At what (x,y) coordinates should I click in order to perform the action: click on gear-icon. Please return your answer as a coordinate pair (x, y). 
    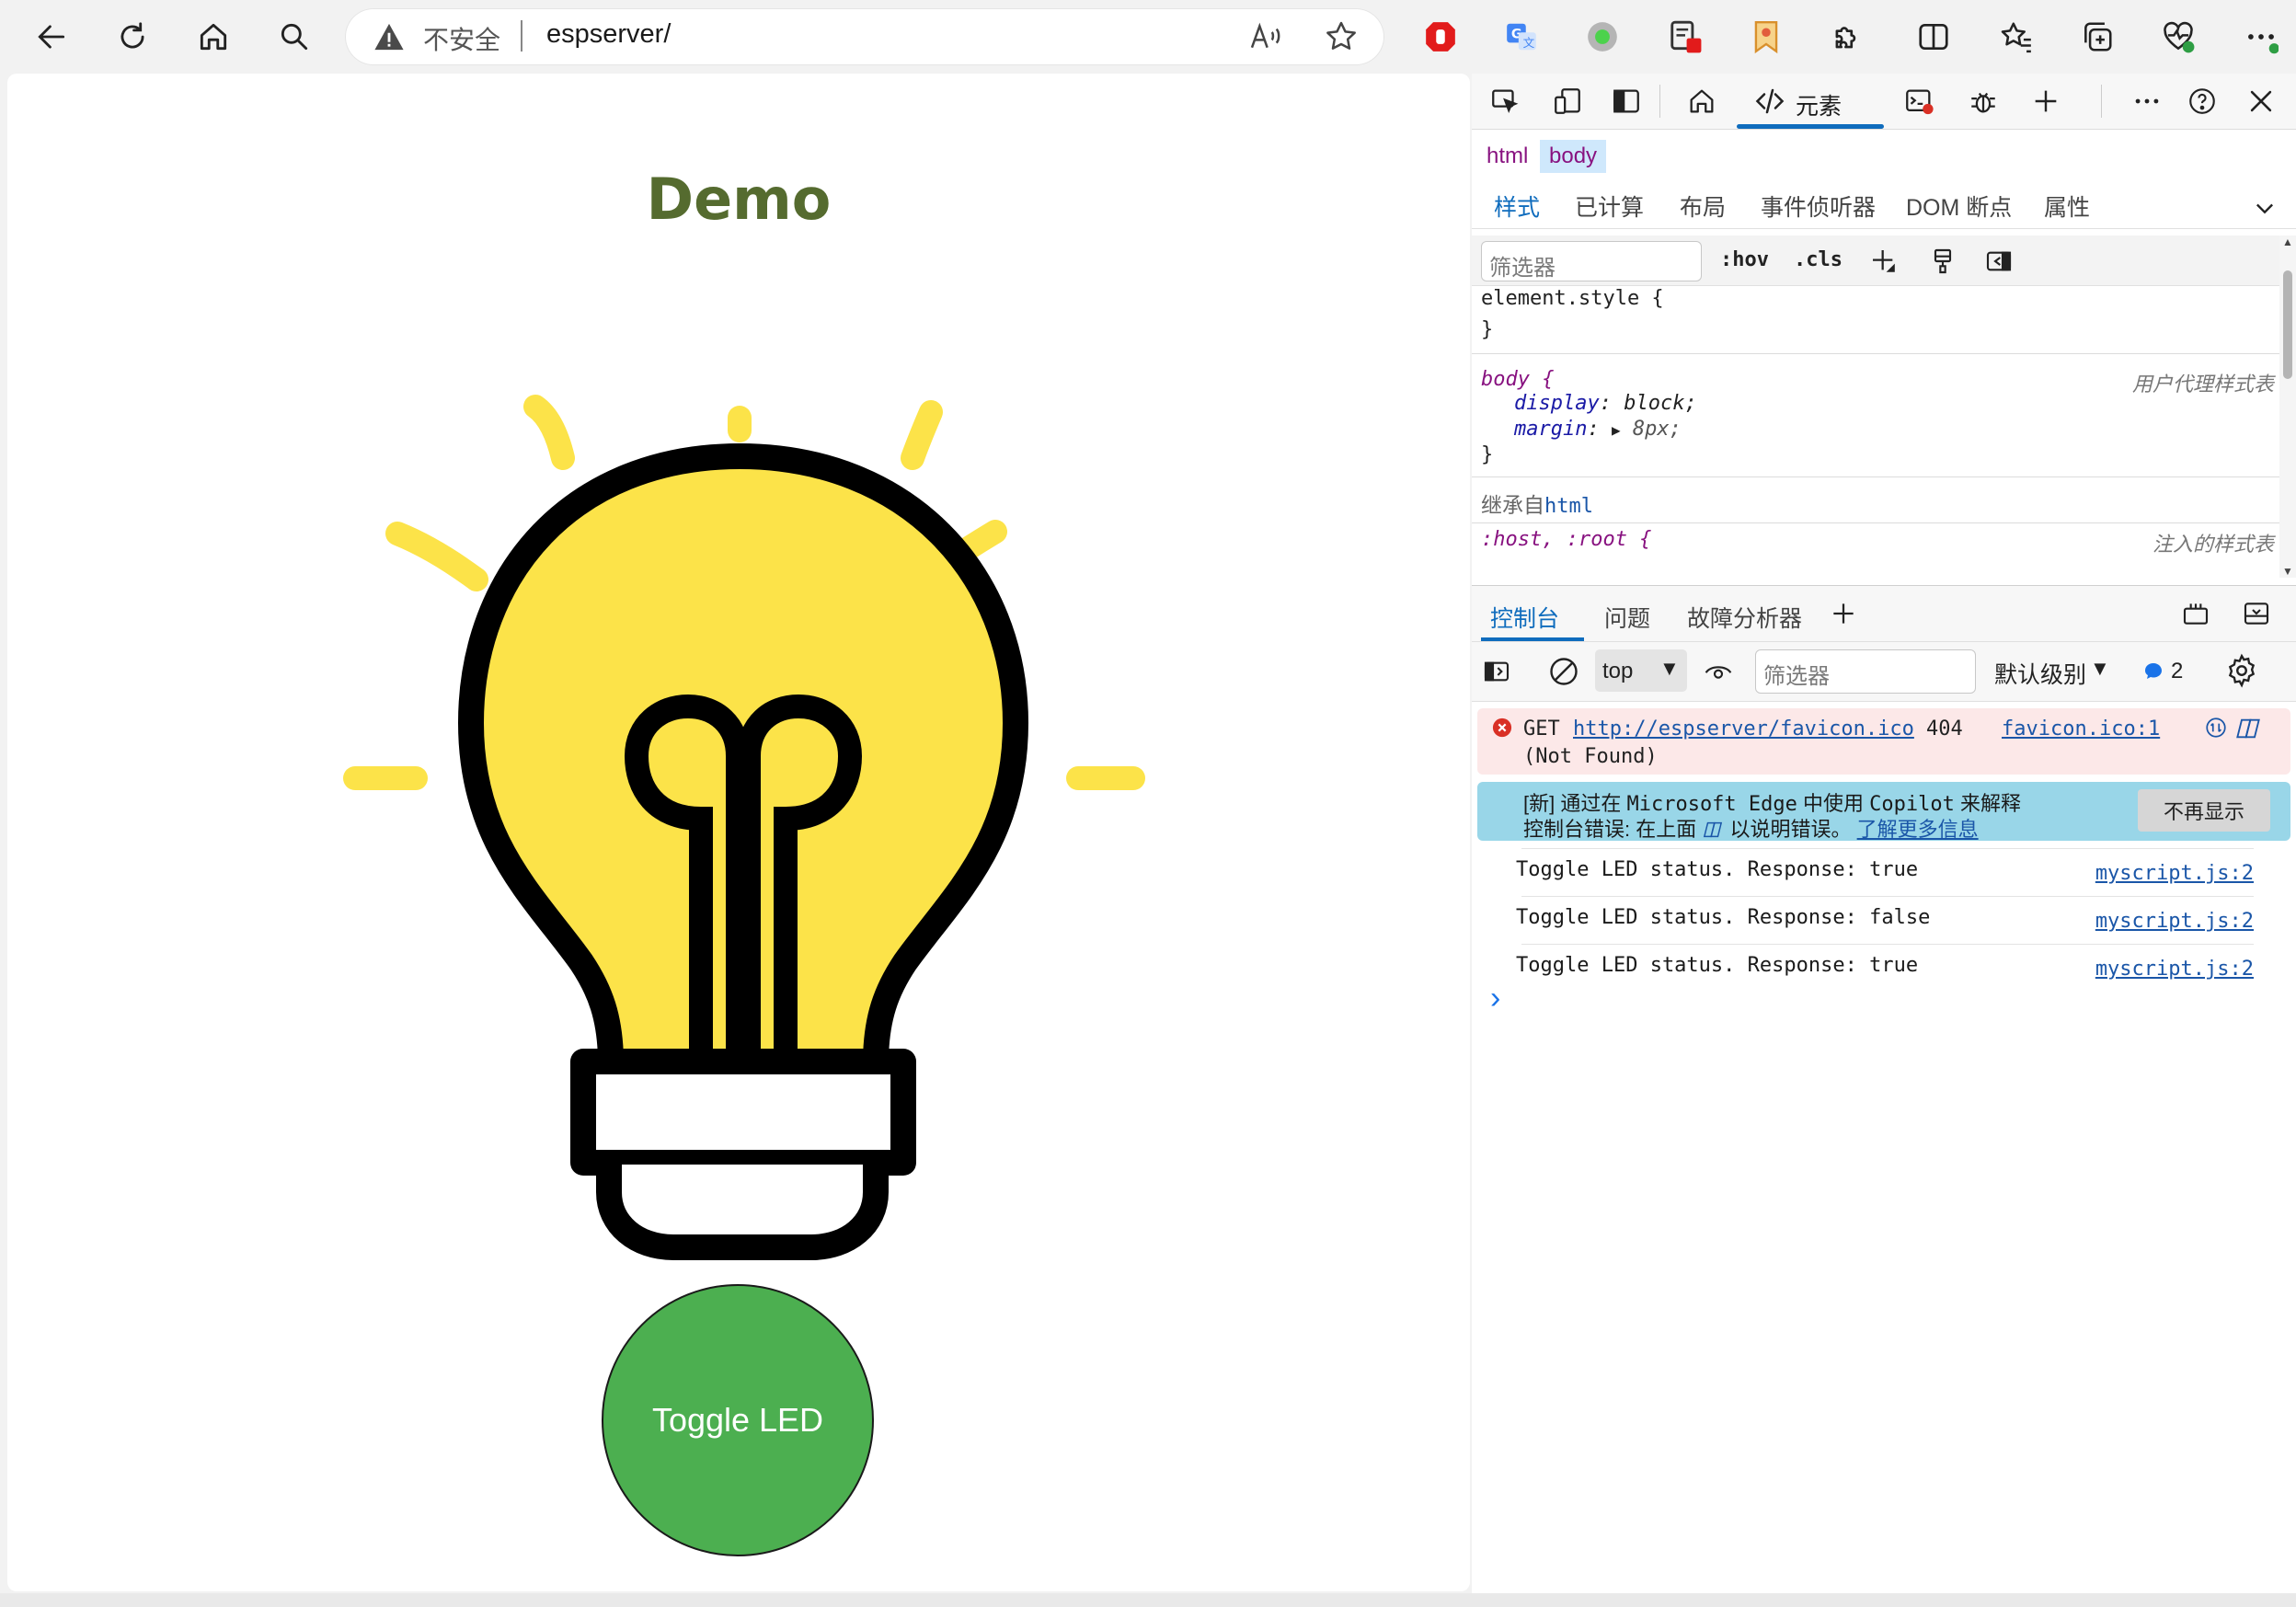
    Looking at the image, I should click on (2241, 670).